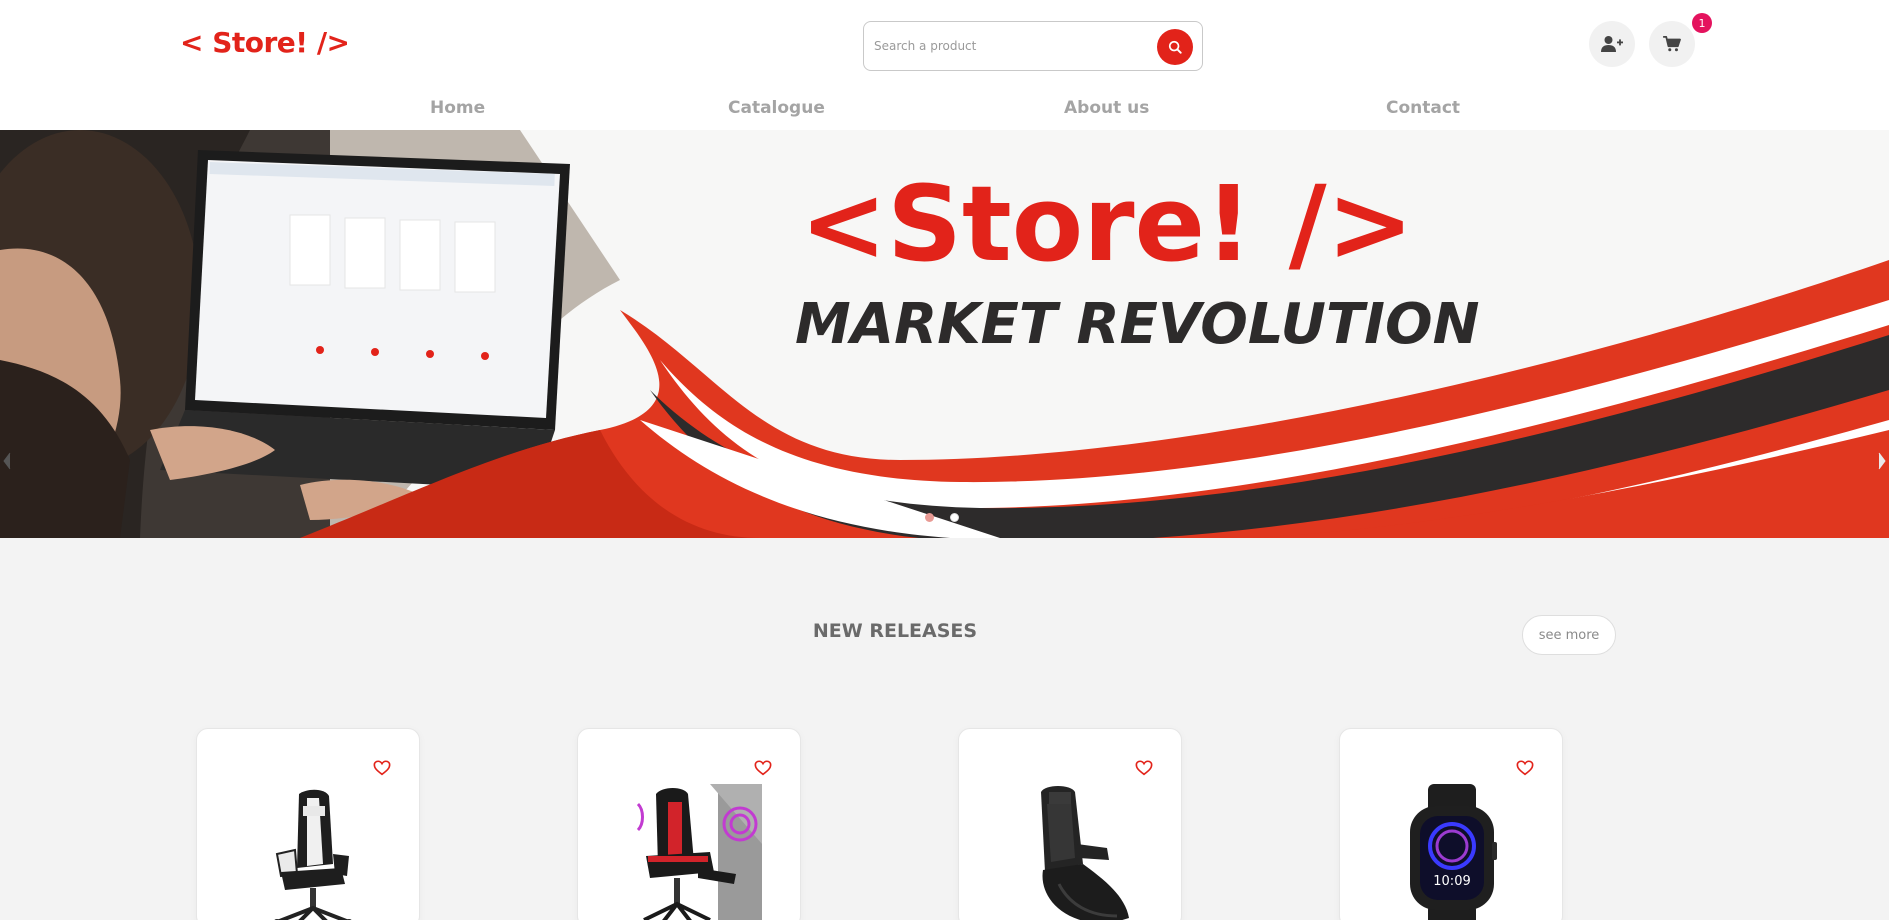 The height and width of the screenshot is (920, 1889). I want to click on store-logo: < Store! />, so click(265, 42).